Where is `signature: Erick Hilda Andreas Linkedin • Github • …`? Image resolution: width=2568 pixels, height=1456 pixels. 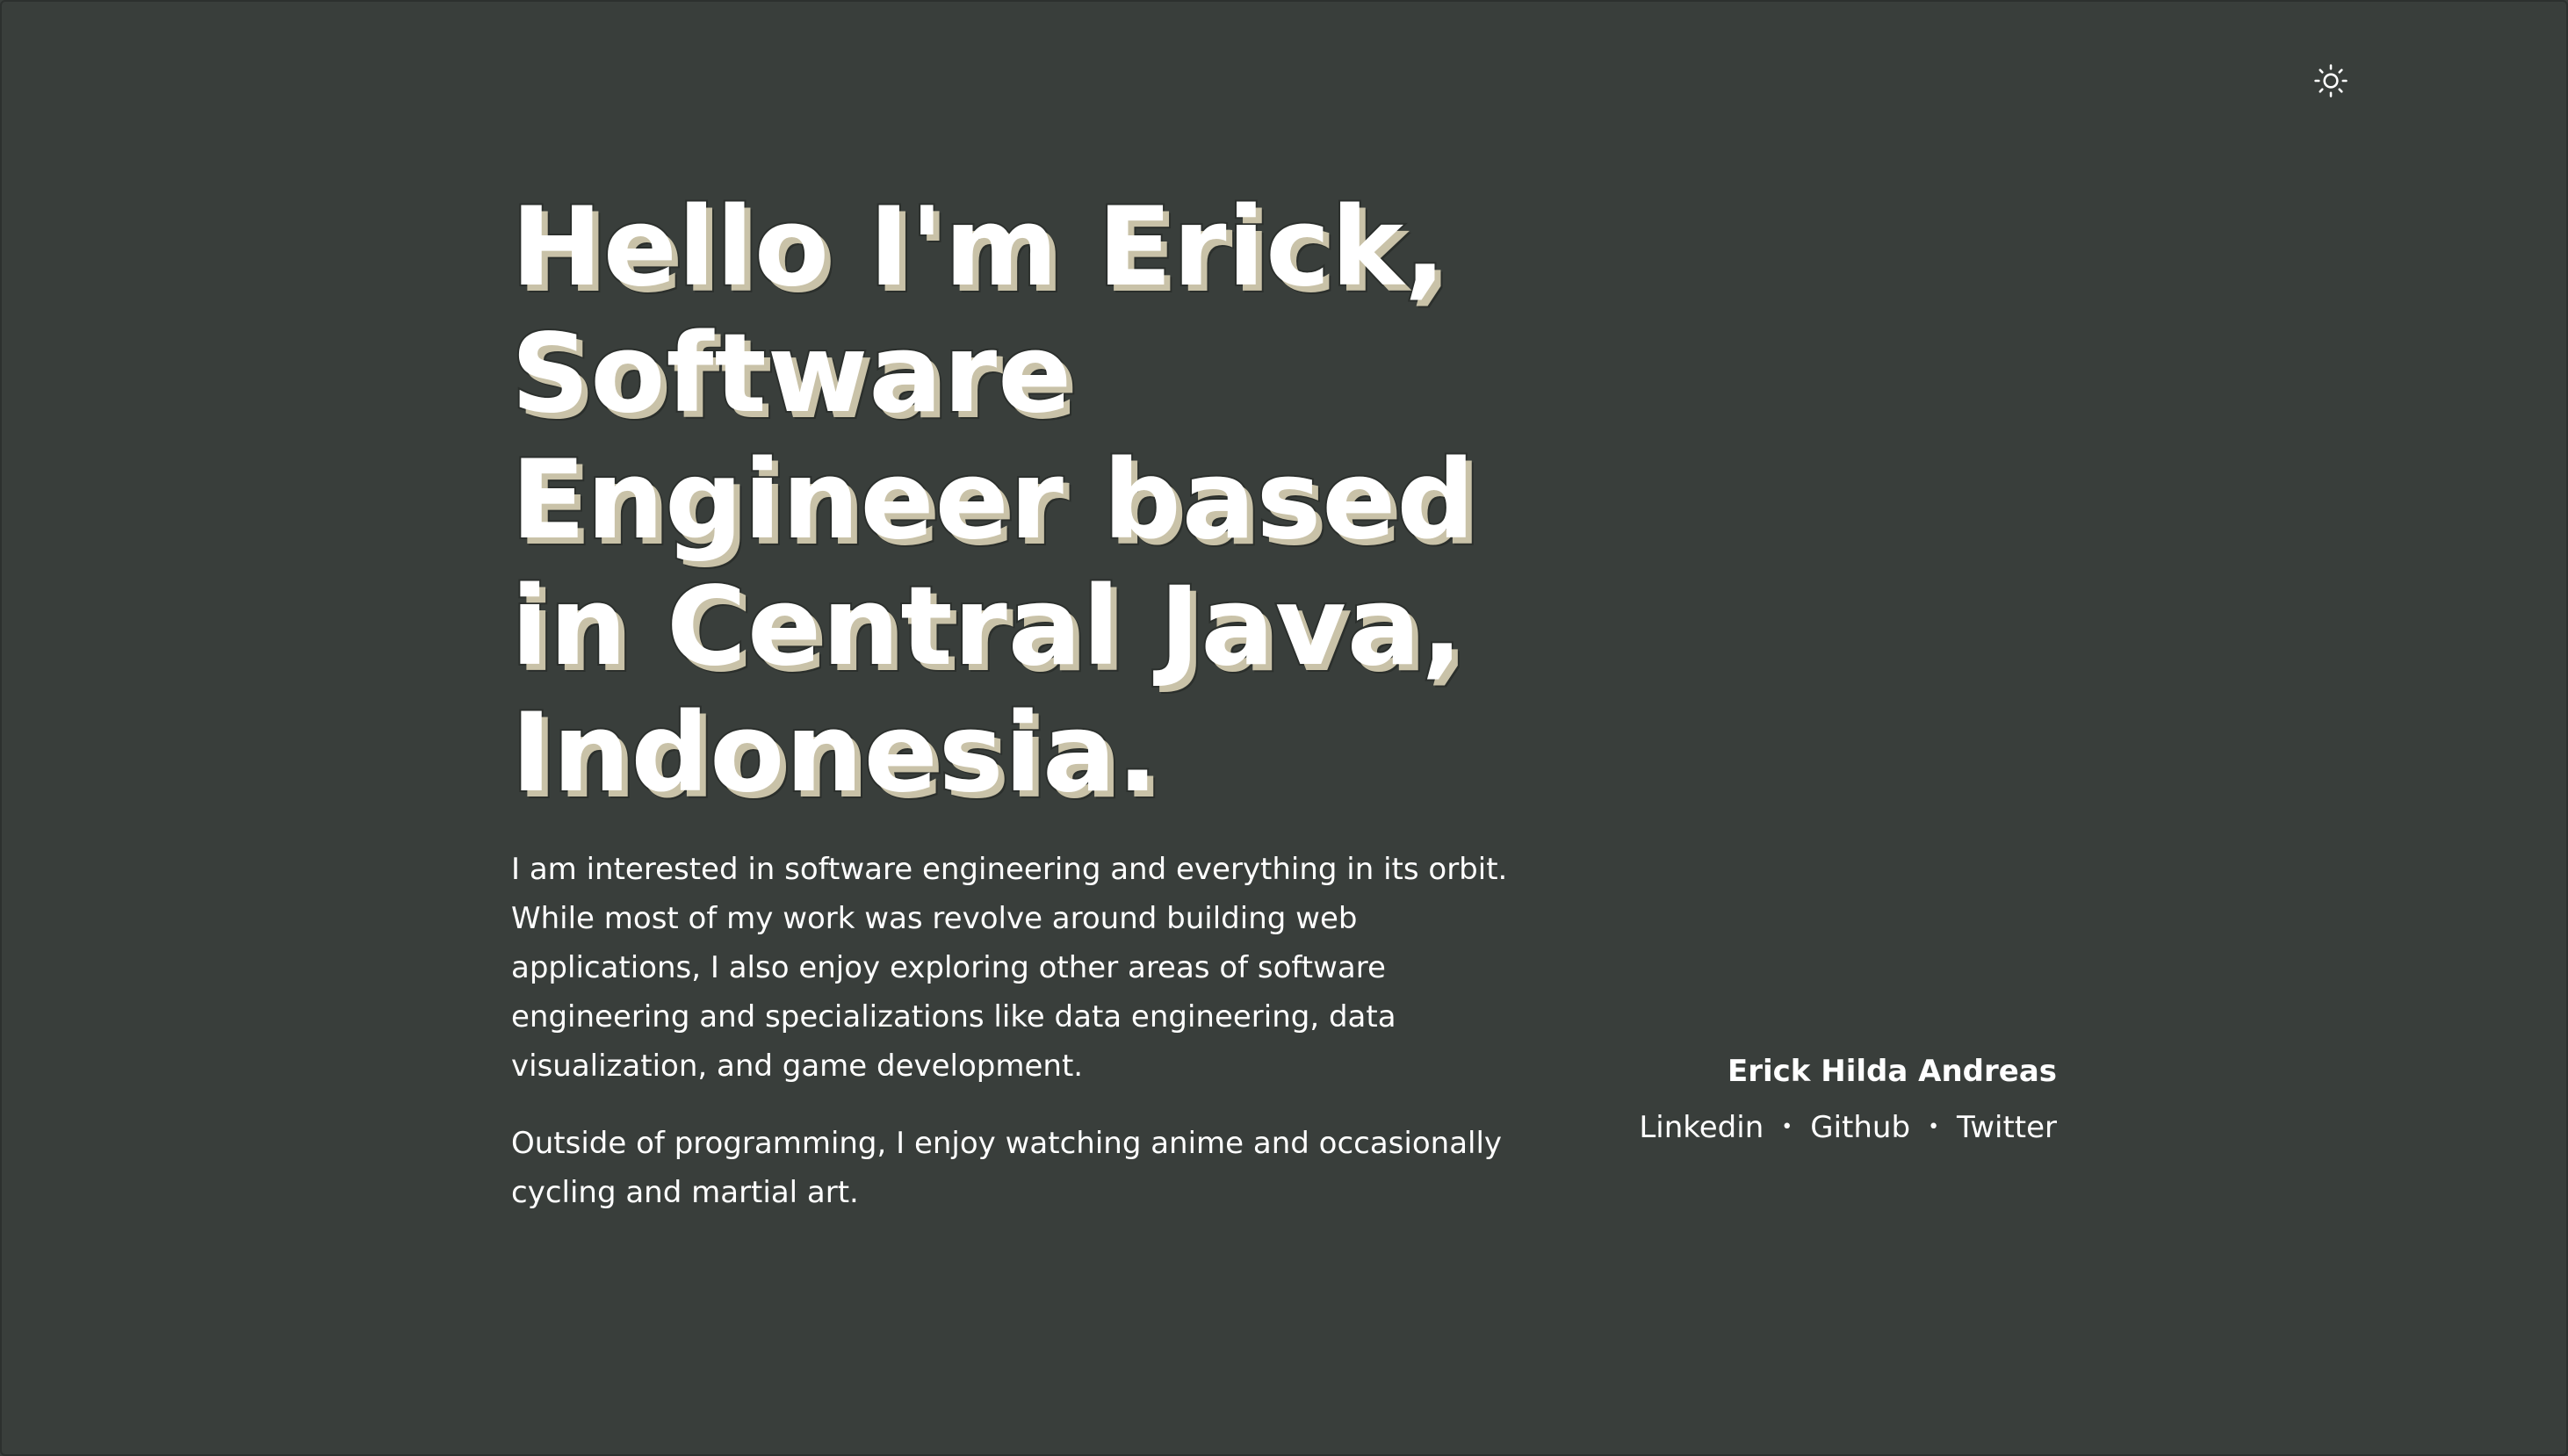 signature: Erick Hilda Andreas Linkedin • Github • … is located at coordinates (1848, 1099).